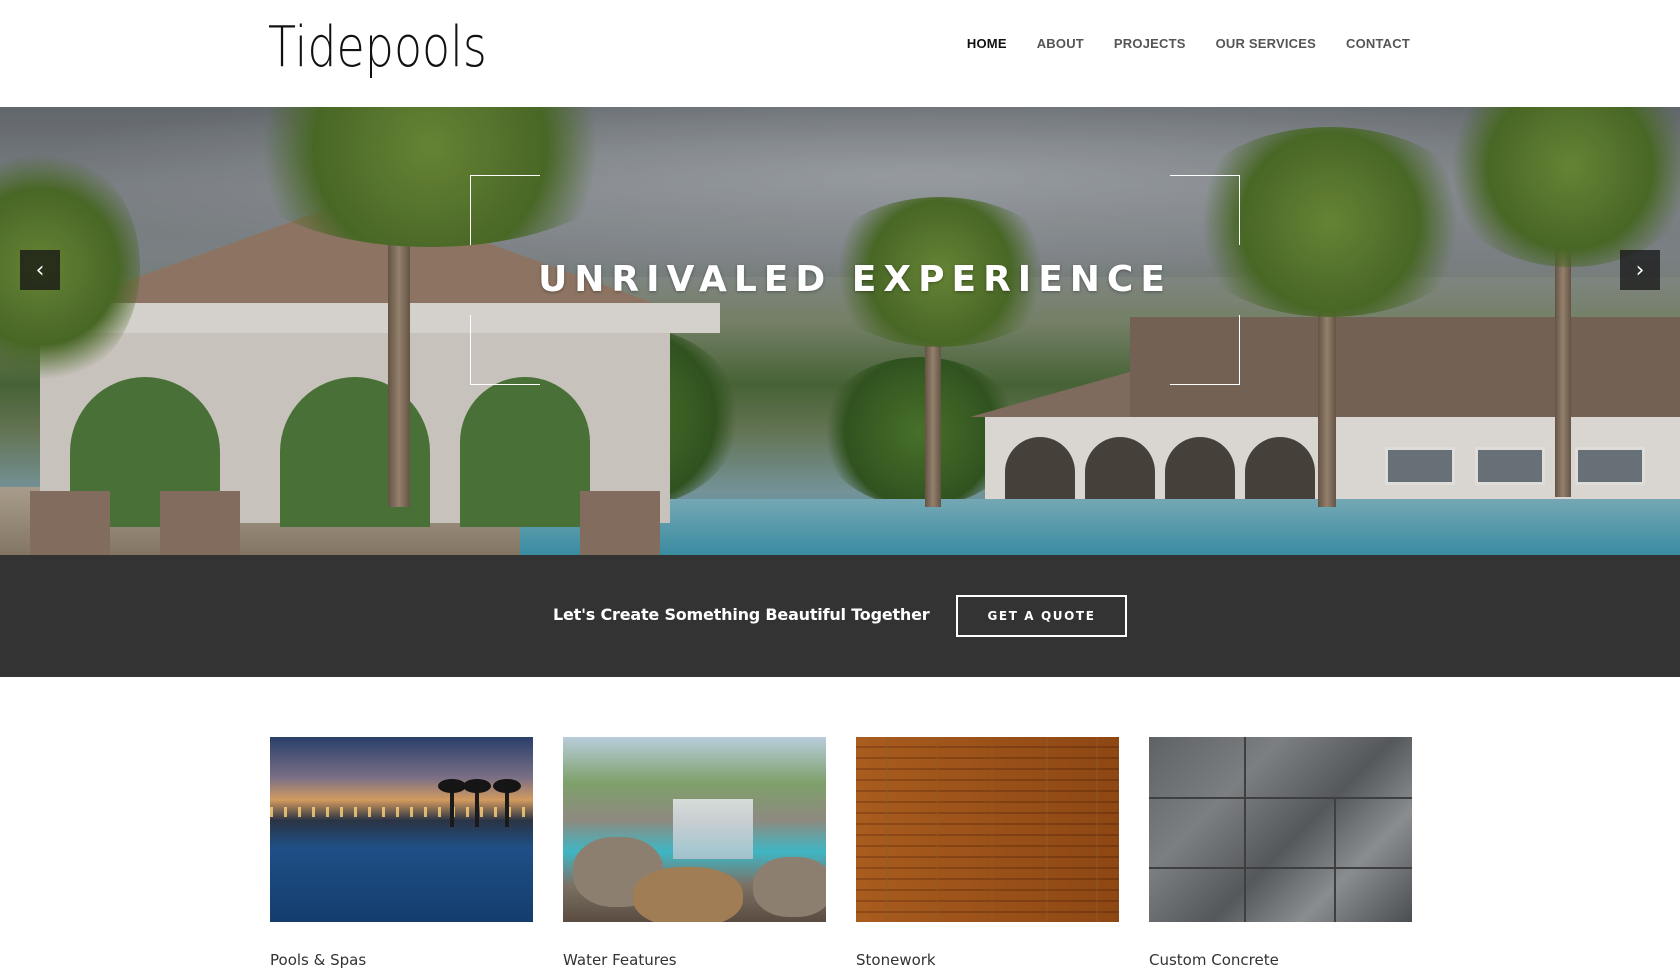  Describe the element at coordinates (987, 829) in the screenshot. I see `service-image-stonework` at that location.